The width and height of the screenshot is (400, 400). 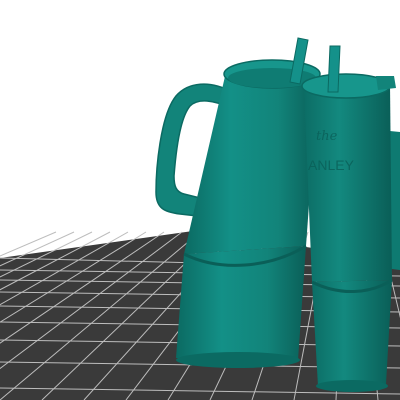 What do you see at coordinates (352, 386) in the screenshot?
I see `tumbler-right-bottom` at bounding box center [352, 386].